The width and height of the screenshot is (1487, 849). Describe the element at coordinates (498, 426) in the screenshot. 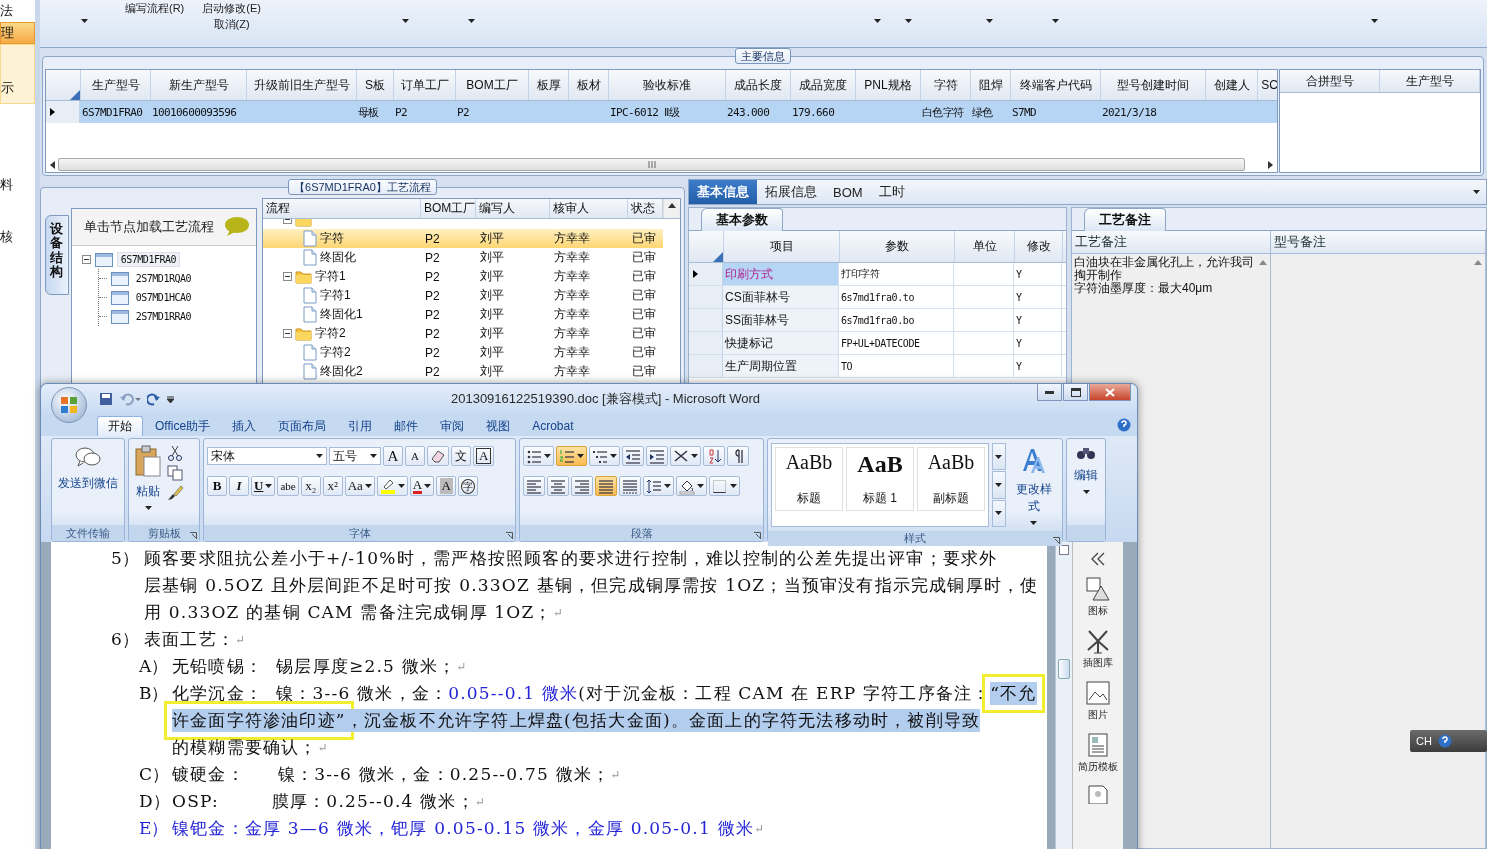

I see `ribbon-tab: 视图` at that location.